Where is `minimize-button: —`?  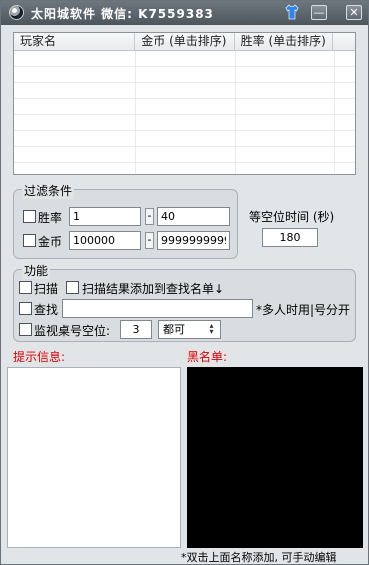
minimize-button: — is located at coordinates (319, 12).